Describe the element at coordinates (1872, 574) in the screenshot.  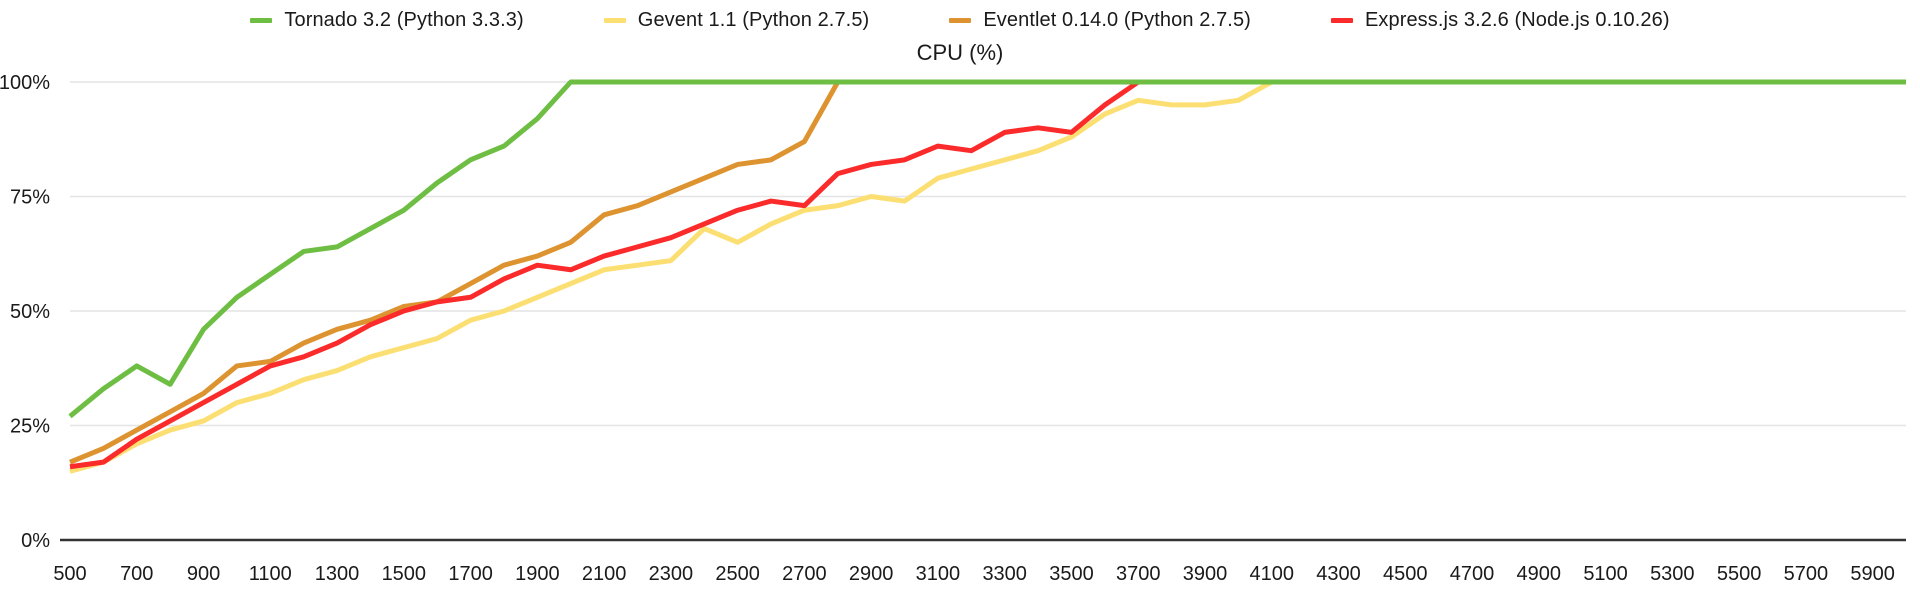
I see `x-axis-tick-label: 5900` at that location.